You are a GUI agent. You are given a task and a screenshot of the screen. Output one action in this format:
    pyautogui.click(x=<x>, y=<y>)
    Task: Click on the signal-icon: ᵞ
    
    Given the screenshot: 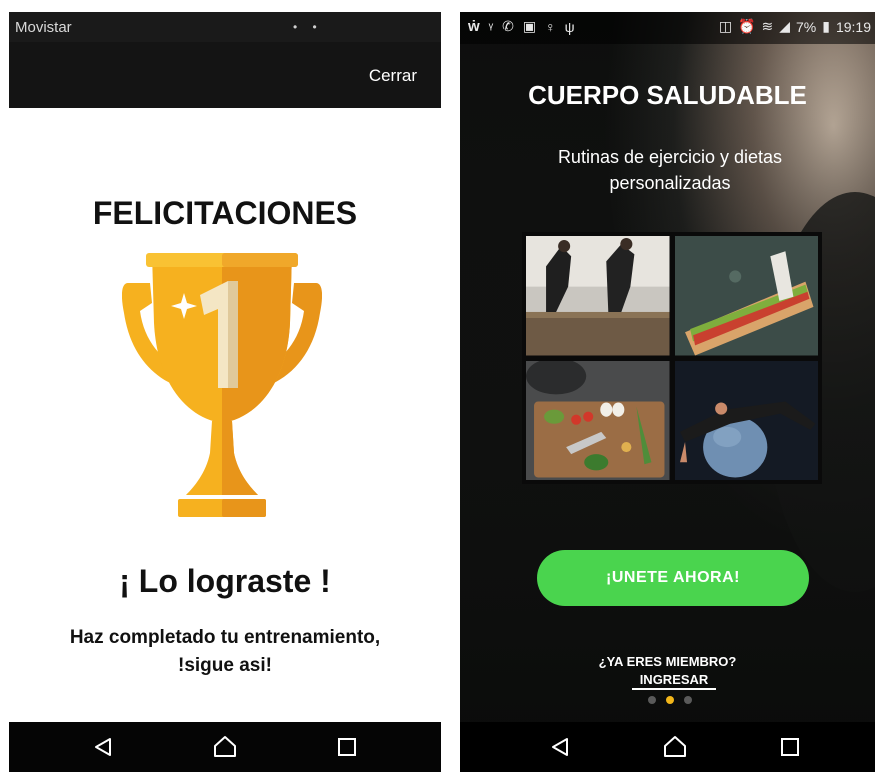 What is the action you would take?
    pyautogui.click(x=491, y=26)
    